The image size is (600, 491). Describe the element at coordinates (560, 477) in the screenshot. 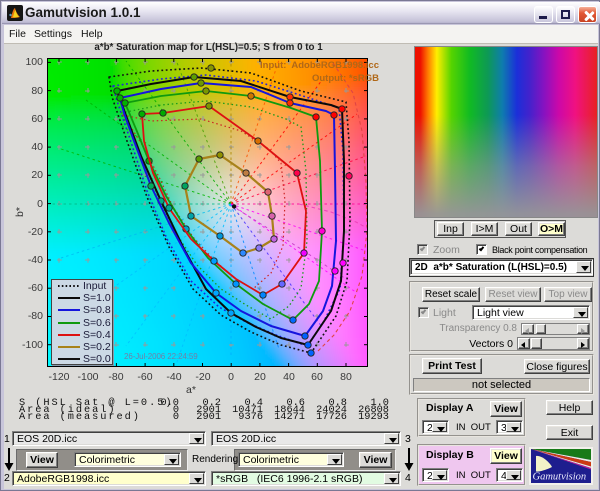

I see `svg-text: Gamutvision` at that location.